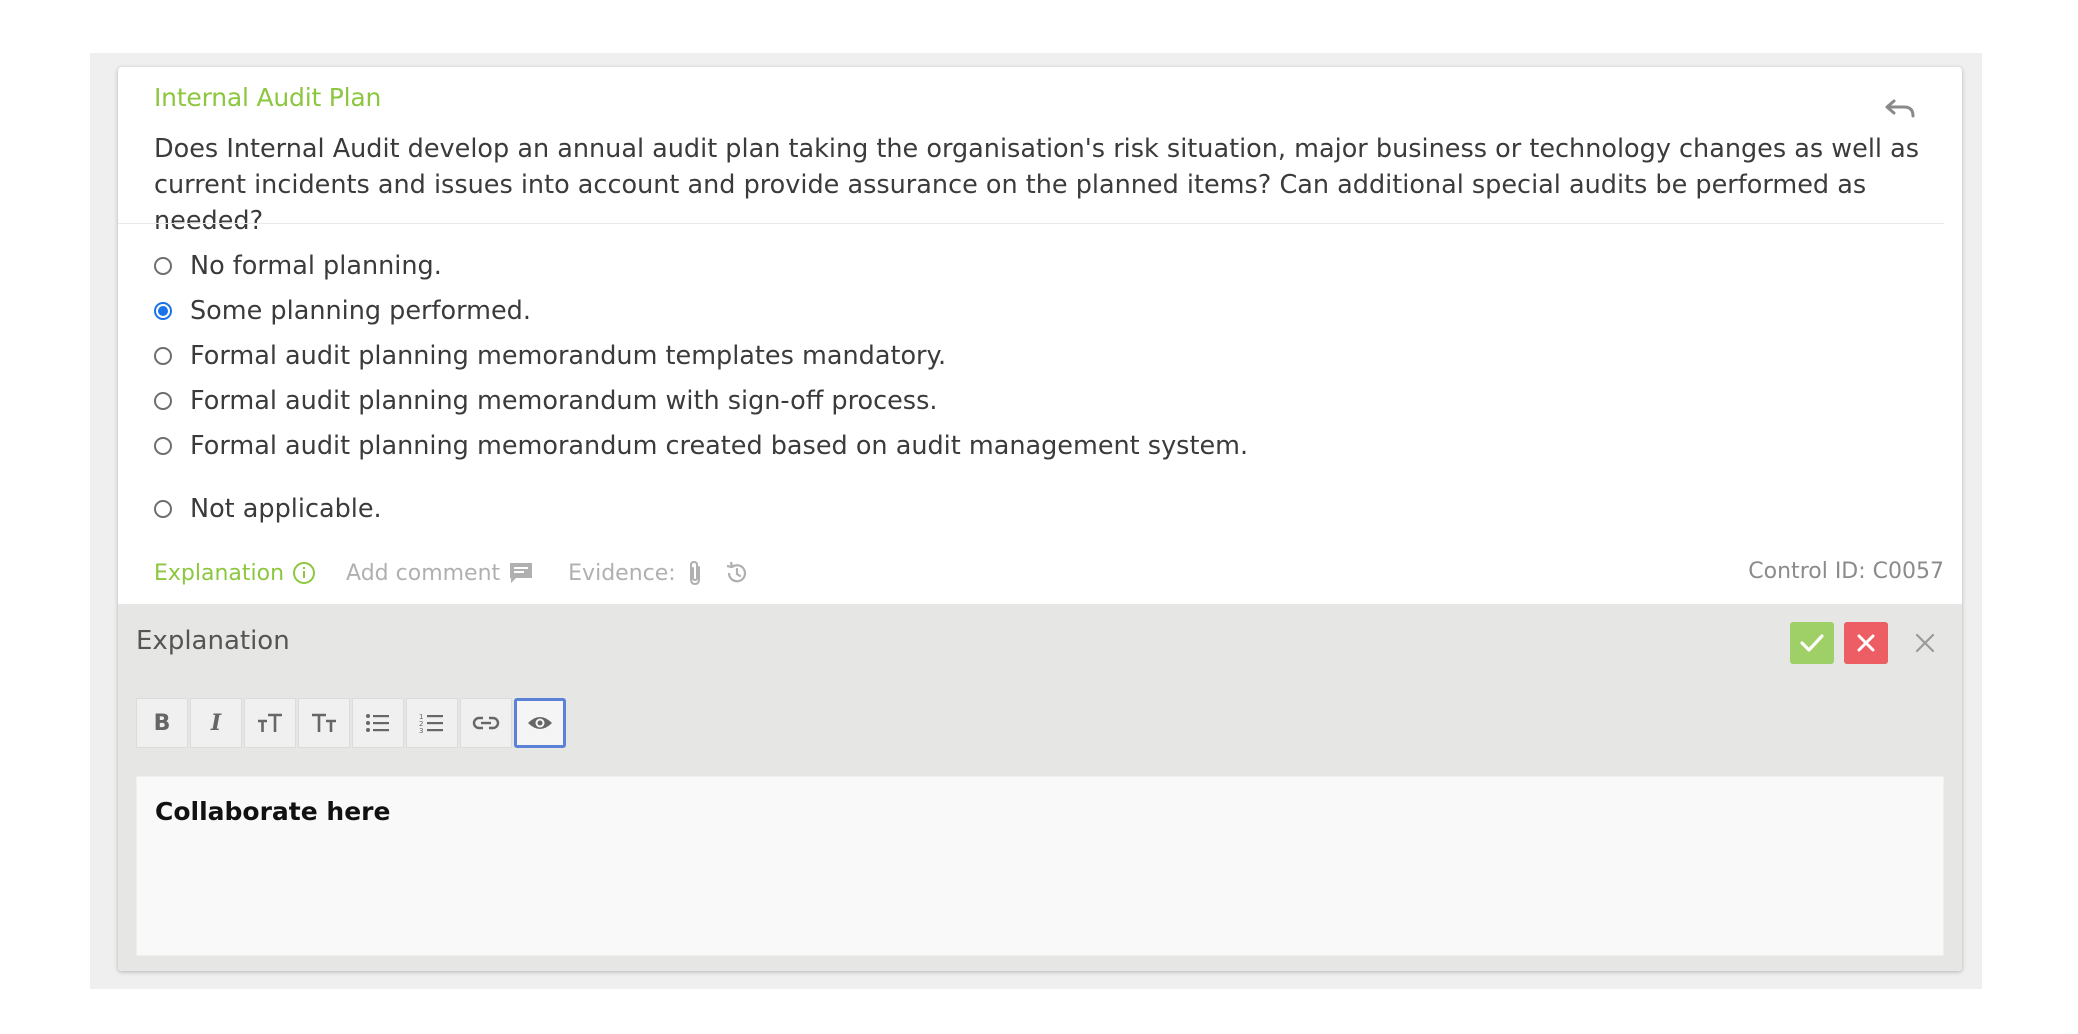 Image resolution: width=2078 pixels, height=1034 pixels. What do you see at coordinates (213, 641) in the screenshot?
I see `panel-title: Explanation` at bounding box center [213, 641].